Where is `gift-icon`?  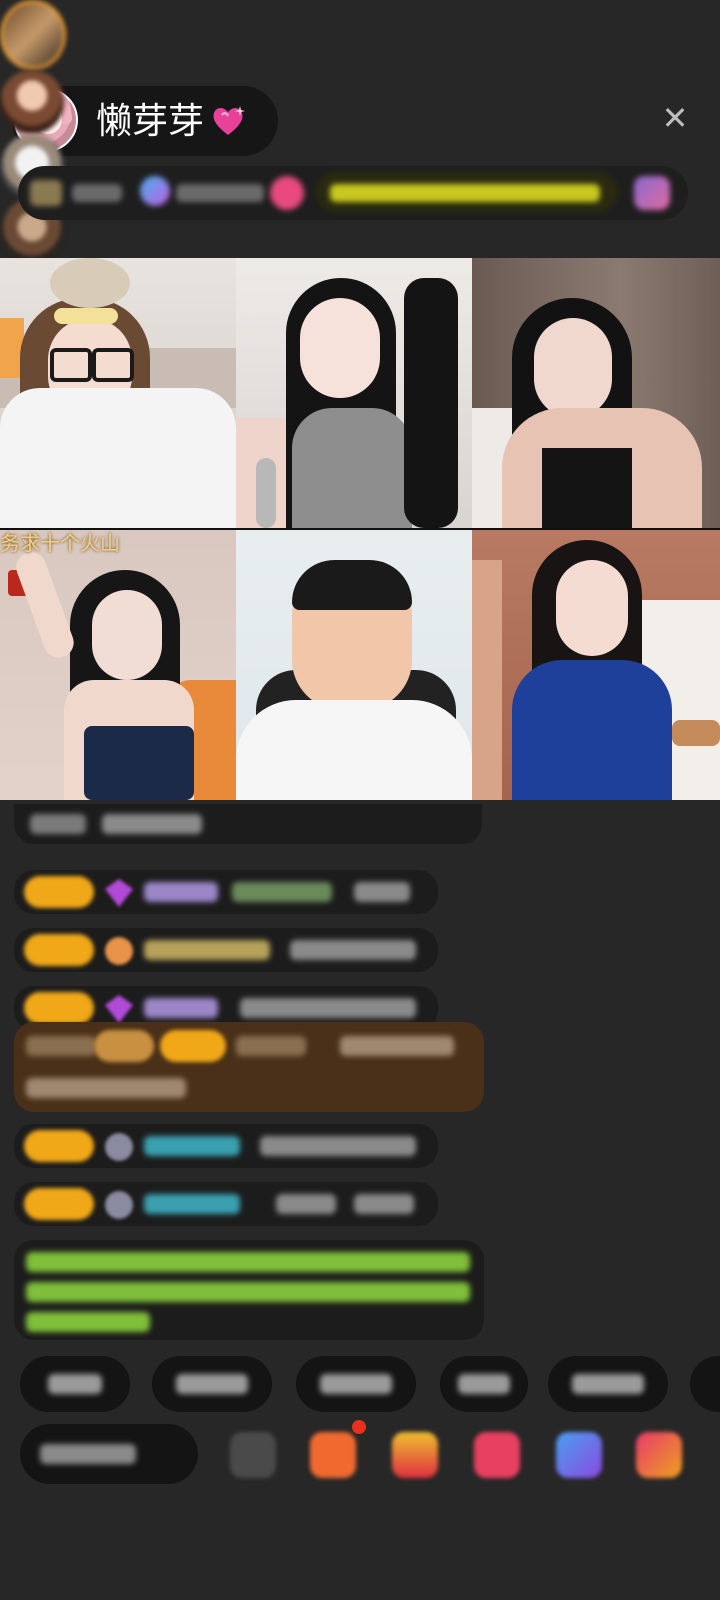
gift-icon is located at coordinates (497, 1455).